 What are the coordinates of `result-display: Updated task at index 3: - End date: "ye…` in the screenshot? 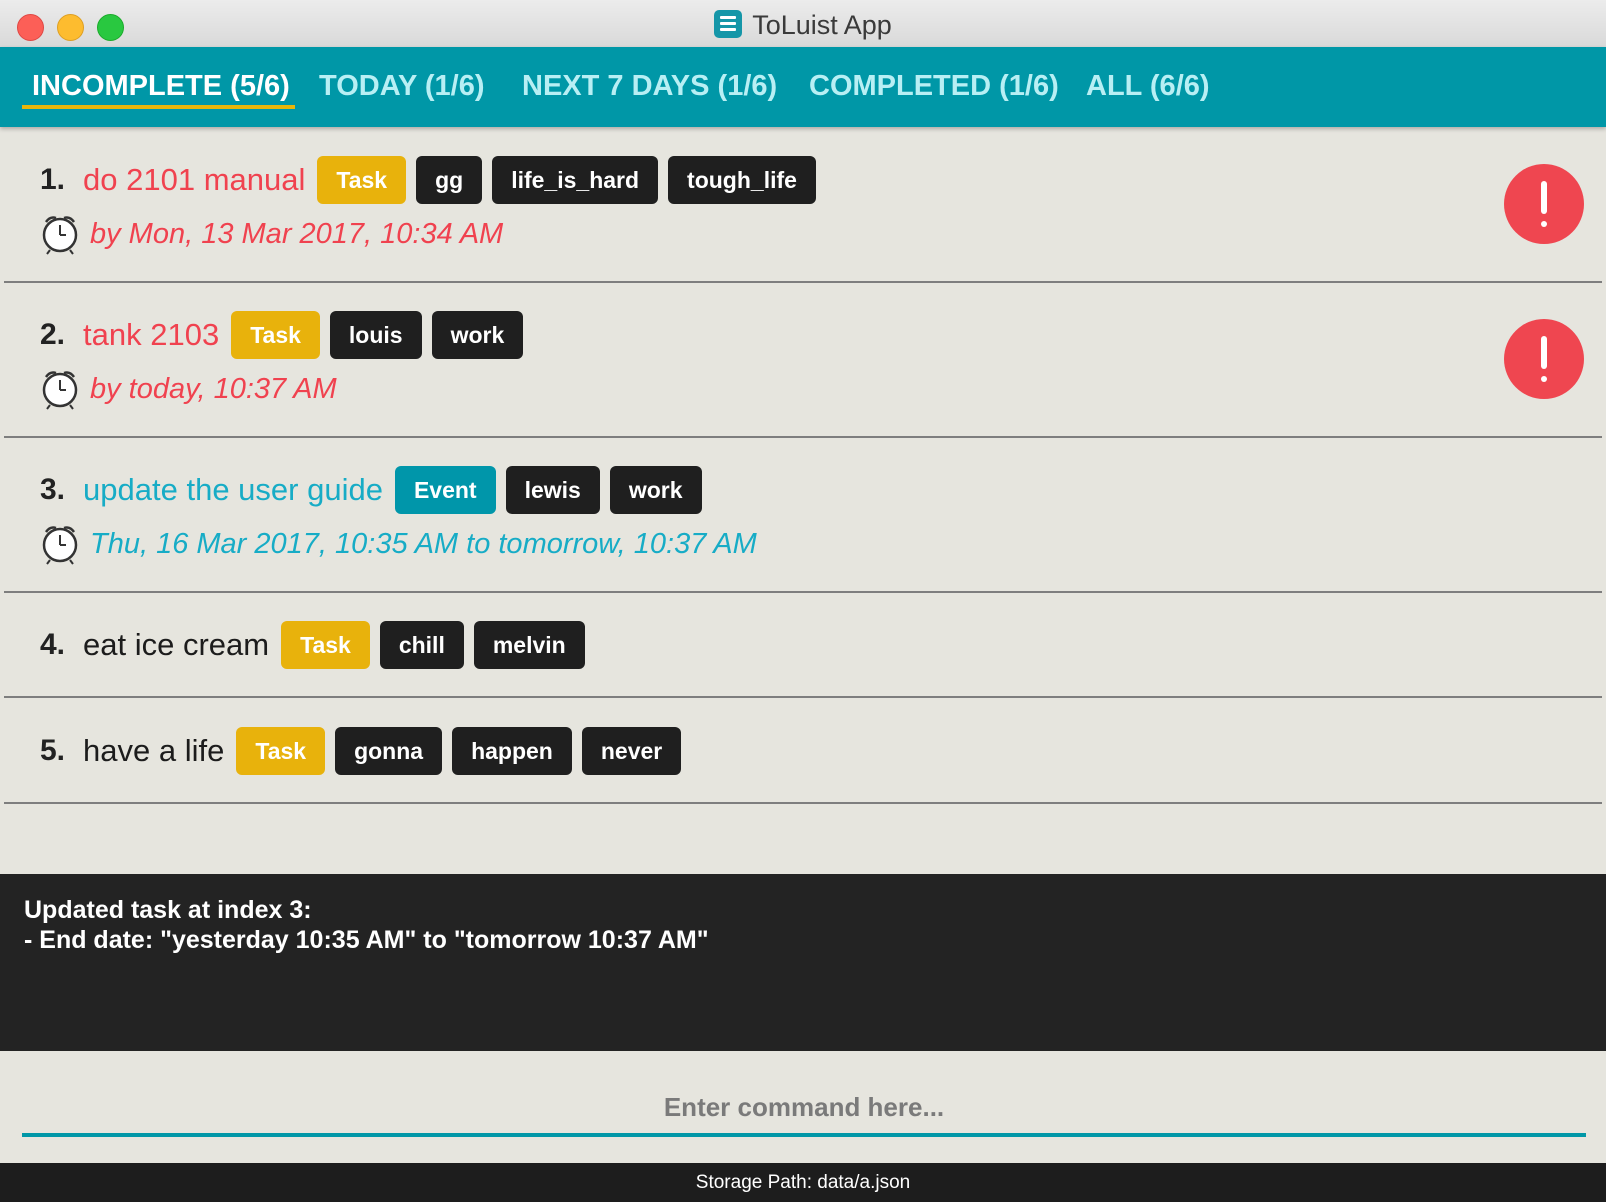 It's located at (803, 962).